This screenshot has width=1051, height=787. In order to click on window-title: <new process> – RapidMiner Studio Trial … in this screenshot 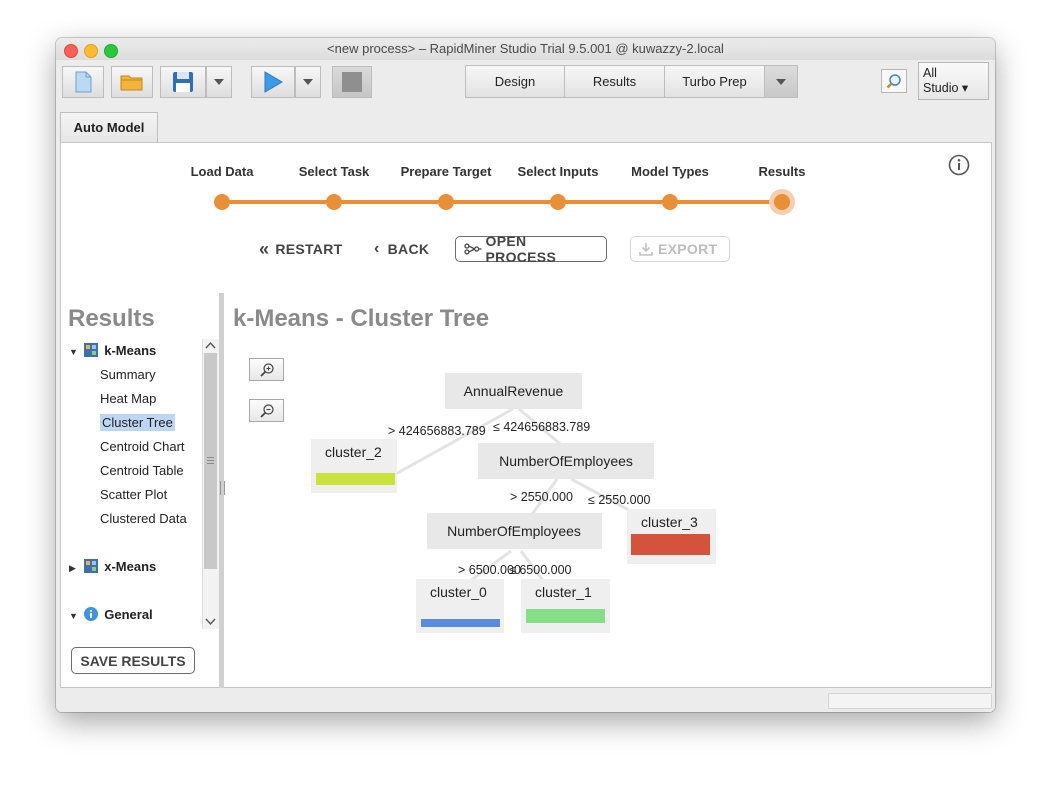, I will do `click(525, 48)`.